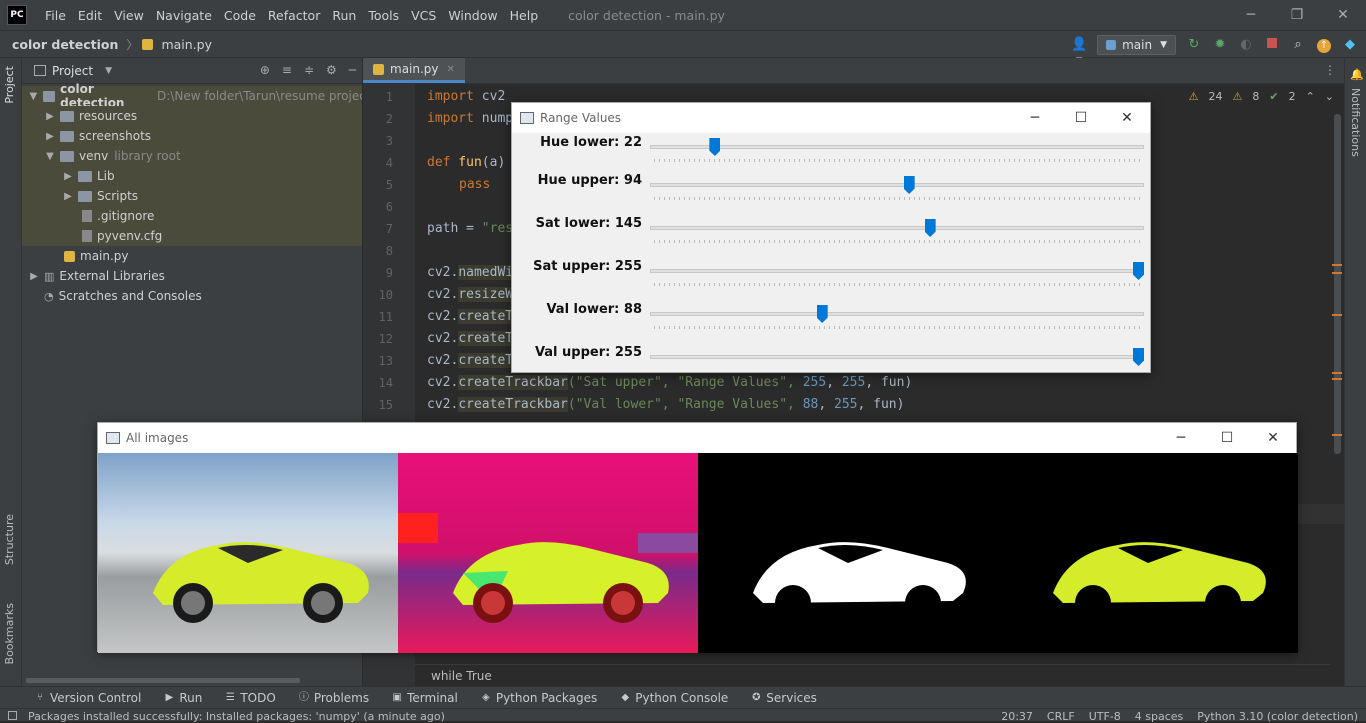  I want to click on project-panel-title: Project, so click(72, 71).